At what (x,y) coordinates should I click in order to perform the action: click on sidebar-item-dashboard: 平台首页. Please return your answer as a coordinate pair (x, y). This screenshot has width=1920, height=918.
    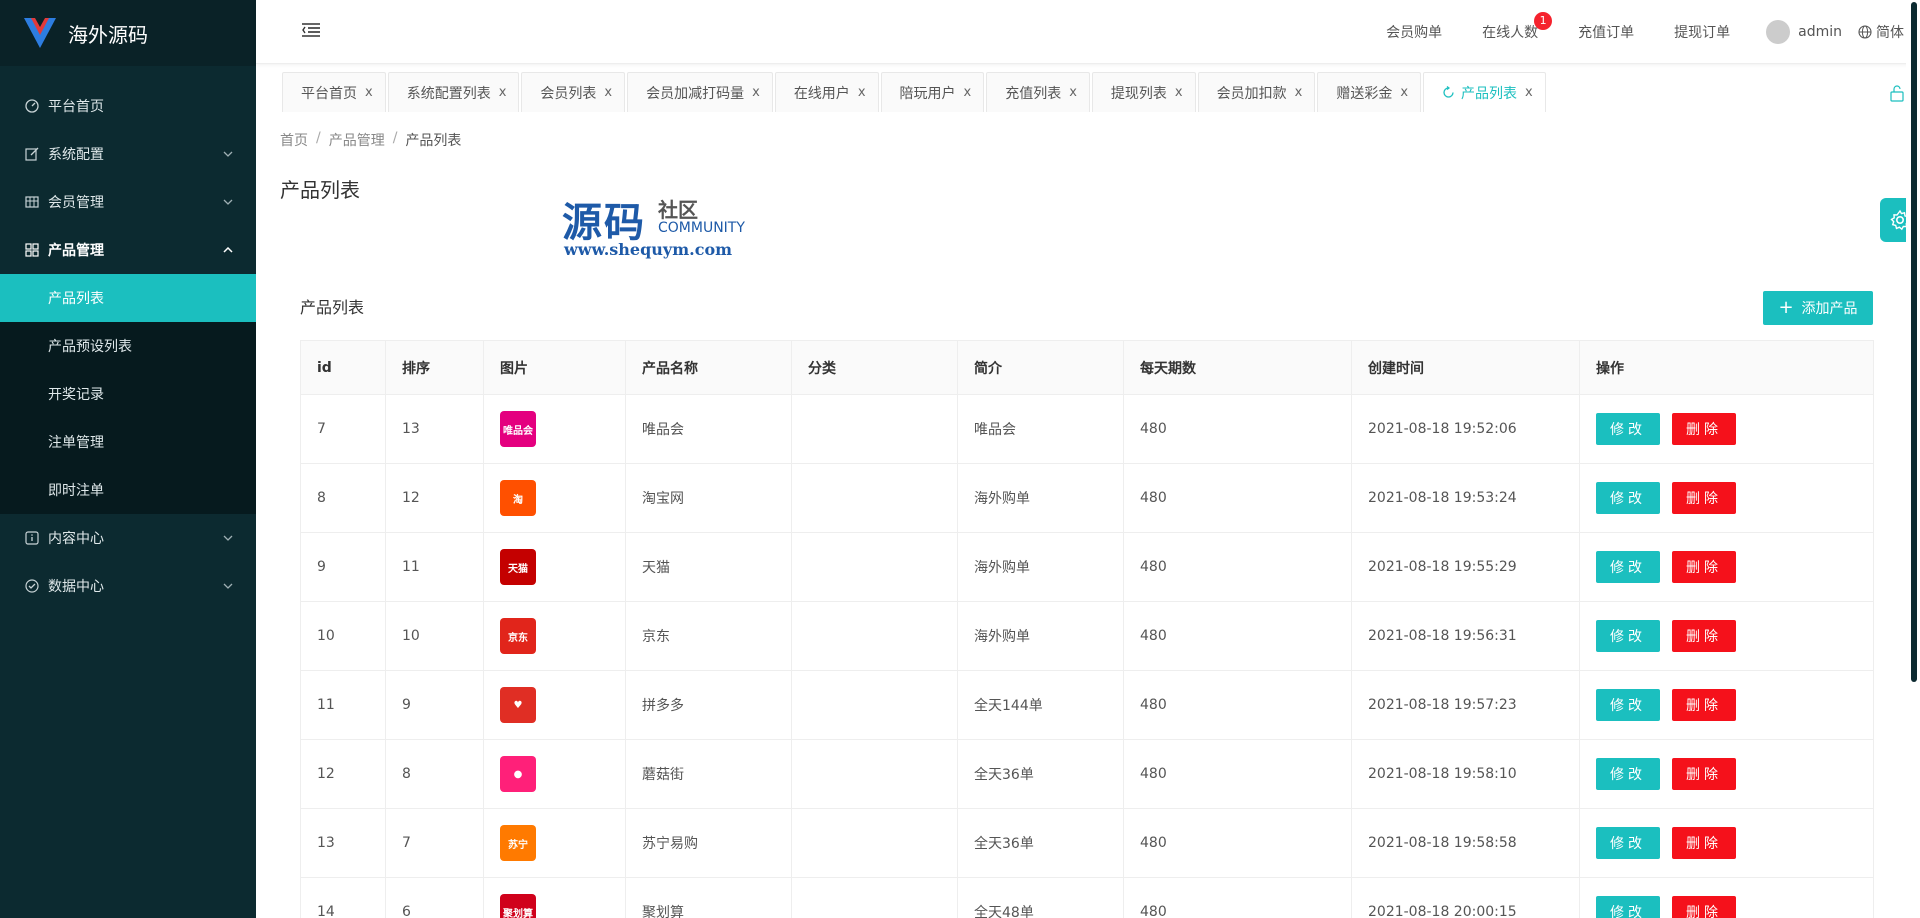
    Looking at the image, I should click on (128, 106).